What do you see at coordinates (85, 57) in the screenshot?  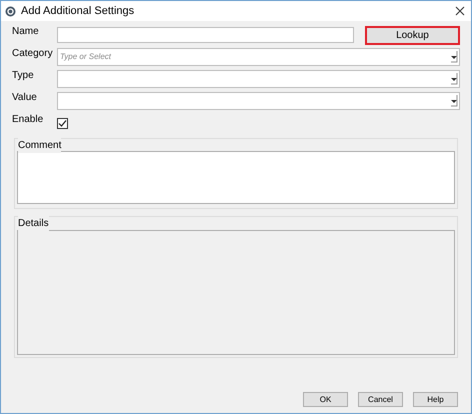 I see `placeholder-text: Type or Select` at bounding box center [85, 57].